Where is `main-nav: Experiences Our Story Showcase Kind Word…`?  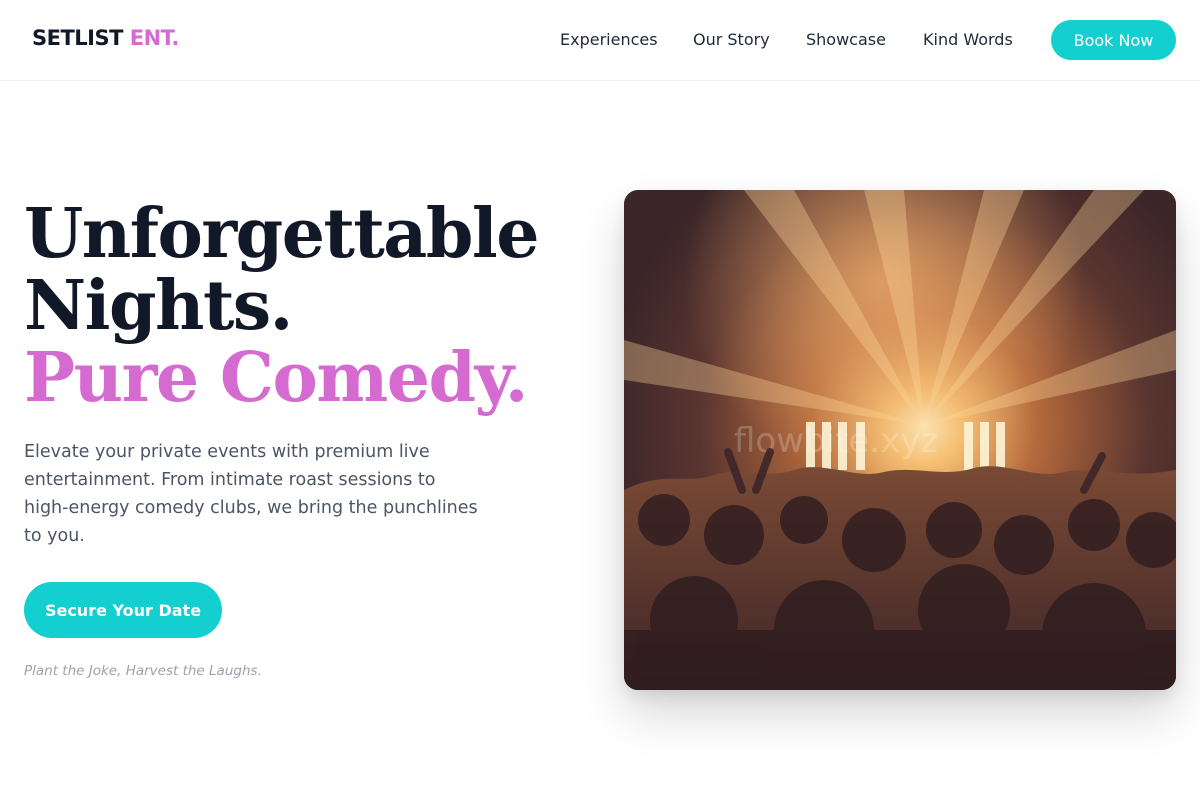
main-nav: Experiences Our Story Showcase Kind Word… is located at coordinates (600, 42).